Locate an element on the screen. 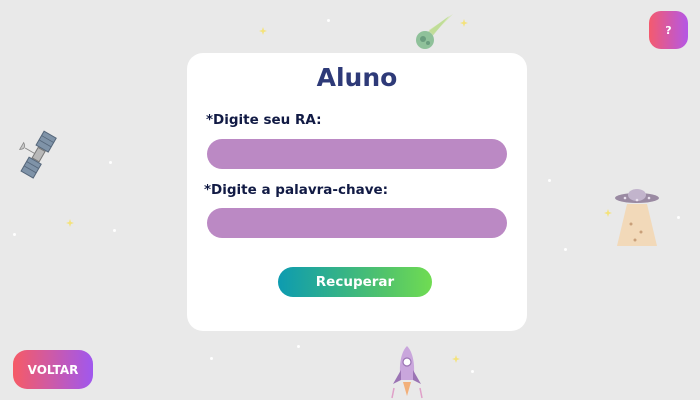  rocket-icon is located at coordinates (407, 372).